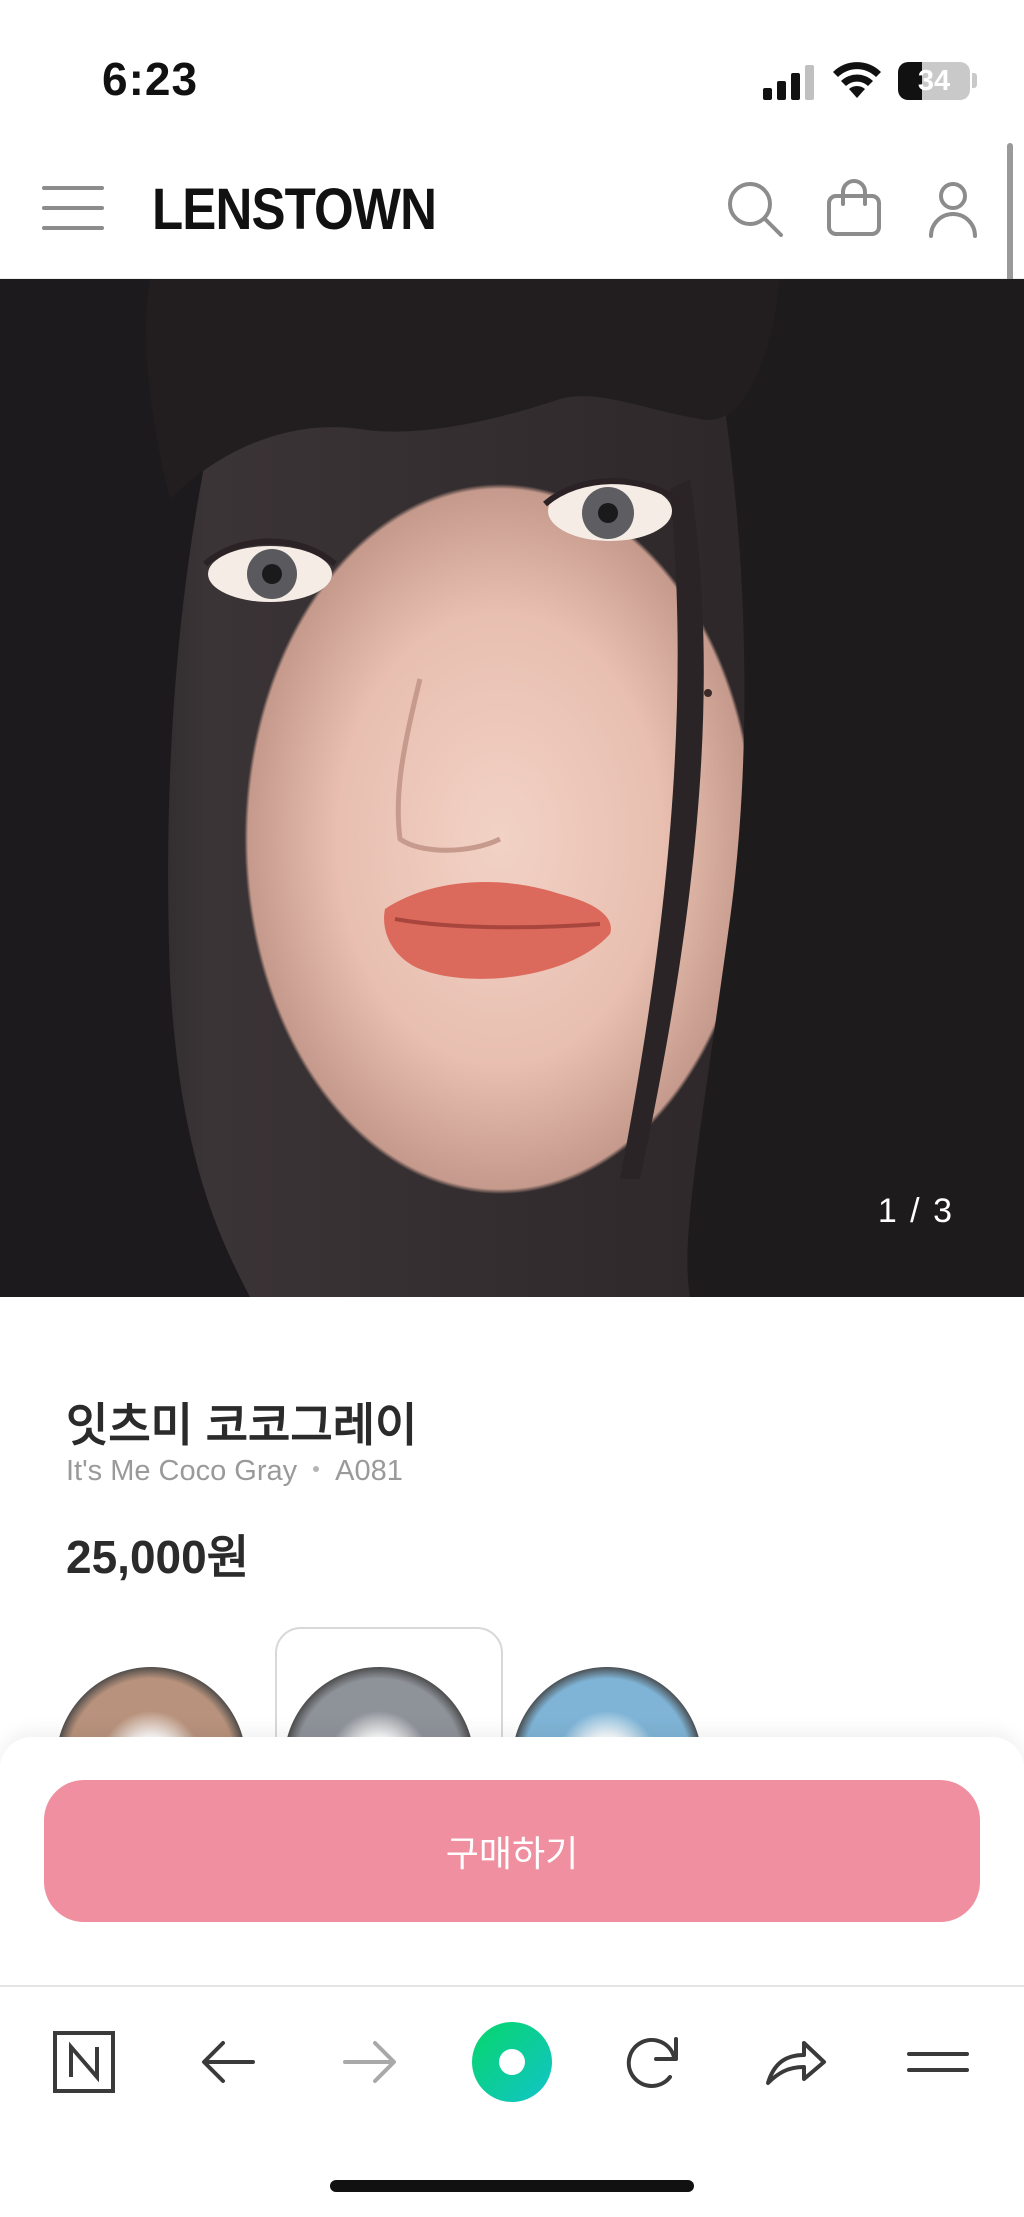 Image resolution: width=1024 pixels, height=2217 pixels. Describe the element at coordinates (316, 1469) in the screenshot. I see `separator-dot` at that location.